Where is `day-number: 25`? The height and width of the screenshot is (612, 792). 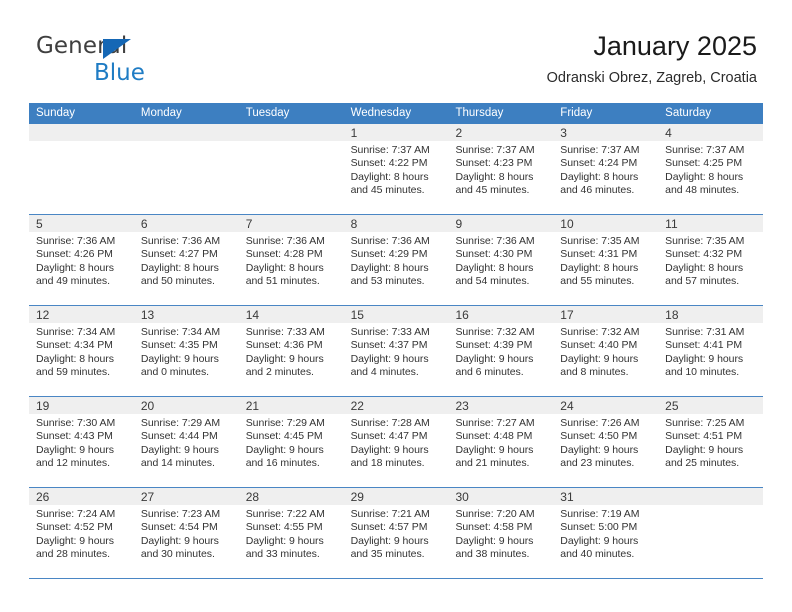
day-number: 25 is located at coordinates (672, 406).